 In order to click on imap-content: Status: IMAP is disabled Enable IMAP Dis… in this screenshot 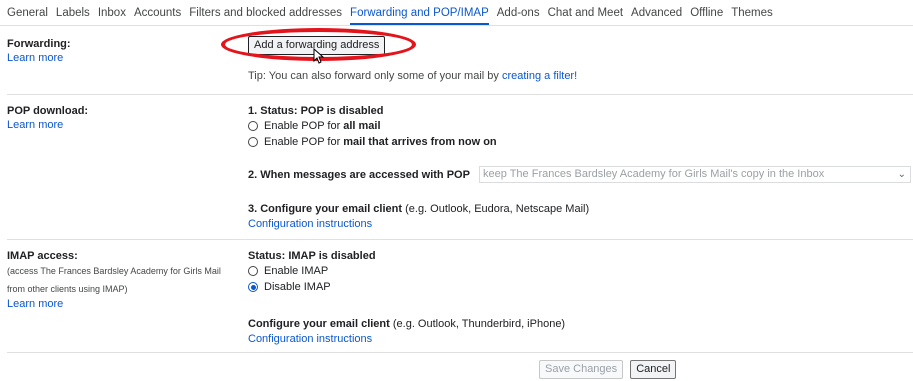, I will do `click(312, 272)`.